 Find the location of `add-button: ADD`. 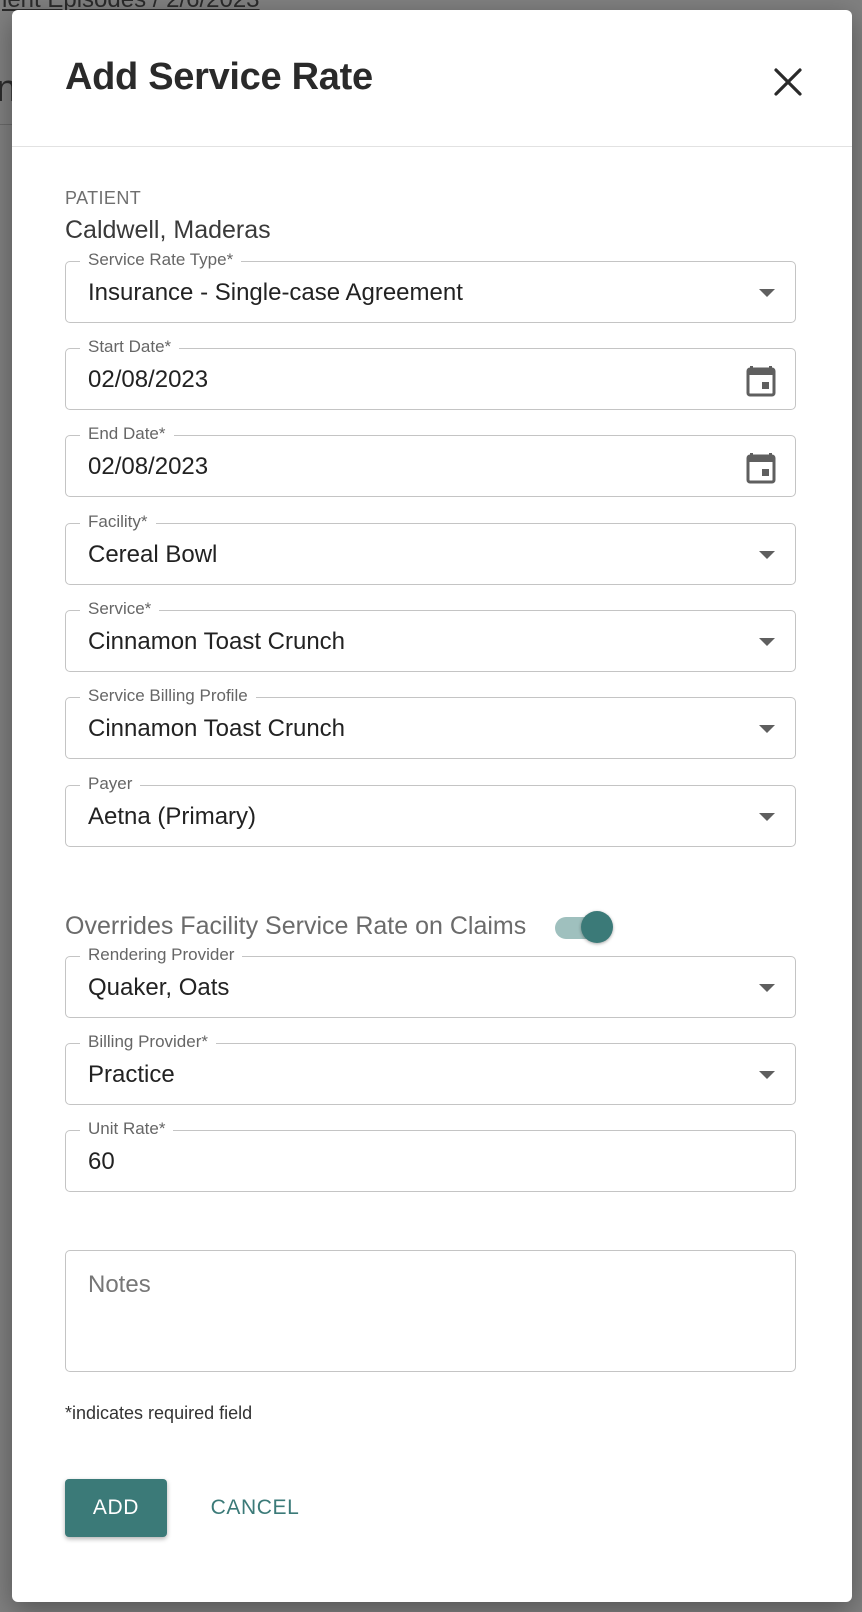

add-button: ADD is located at coordinates (116, 1508).